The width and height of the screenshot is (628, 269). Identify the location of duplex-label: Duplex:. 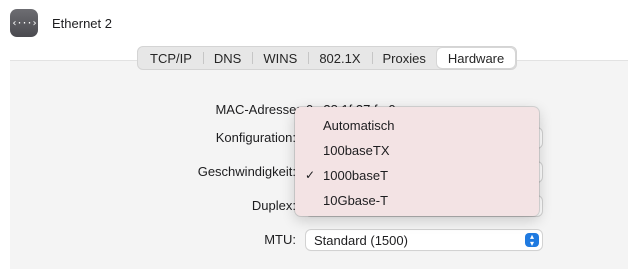
(273, 205).